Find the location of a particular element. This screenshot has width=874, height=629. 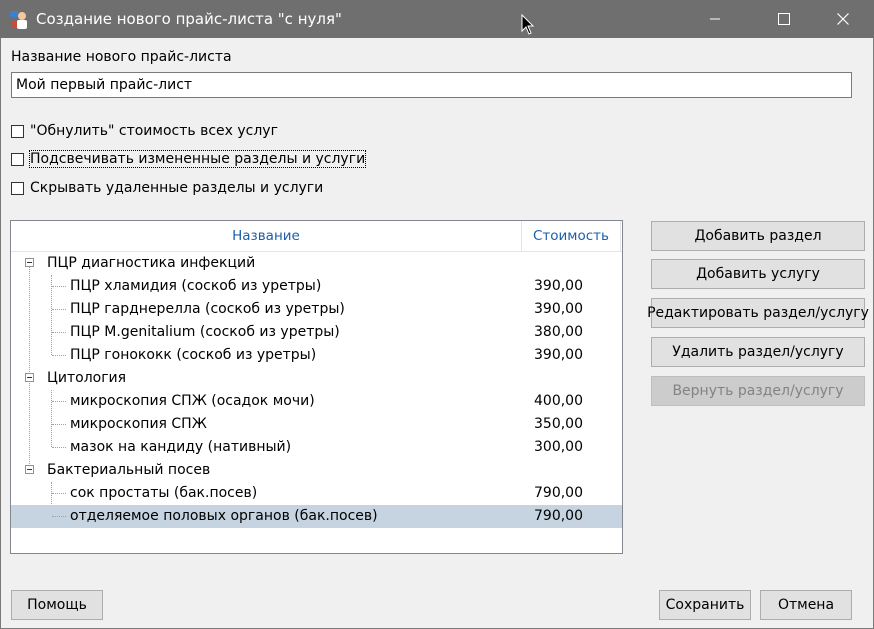

maximize-icon is located at coordinates (784, 19).